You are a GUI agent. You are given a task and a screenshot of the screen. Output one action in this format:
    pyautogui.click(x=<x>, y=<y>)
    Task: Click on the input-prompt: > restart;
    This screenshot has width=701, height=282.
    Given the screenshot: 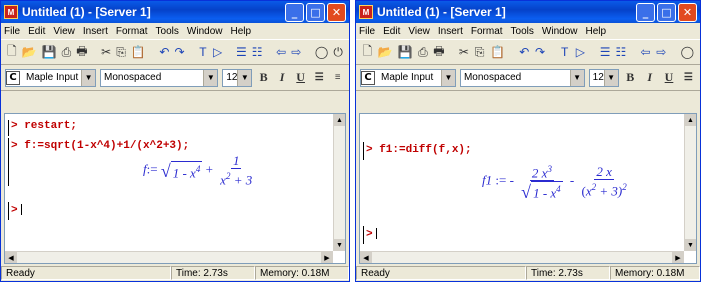 What is the action you would take?
    pyautogui.click(x=44, y=126)
    